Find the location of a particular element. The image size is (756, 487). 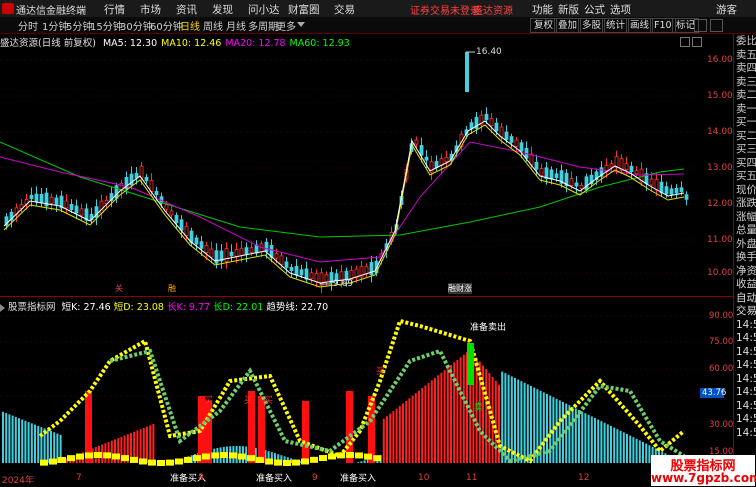

menu-item-quotes: 行情 is located at coordinates (114, 9).